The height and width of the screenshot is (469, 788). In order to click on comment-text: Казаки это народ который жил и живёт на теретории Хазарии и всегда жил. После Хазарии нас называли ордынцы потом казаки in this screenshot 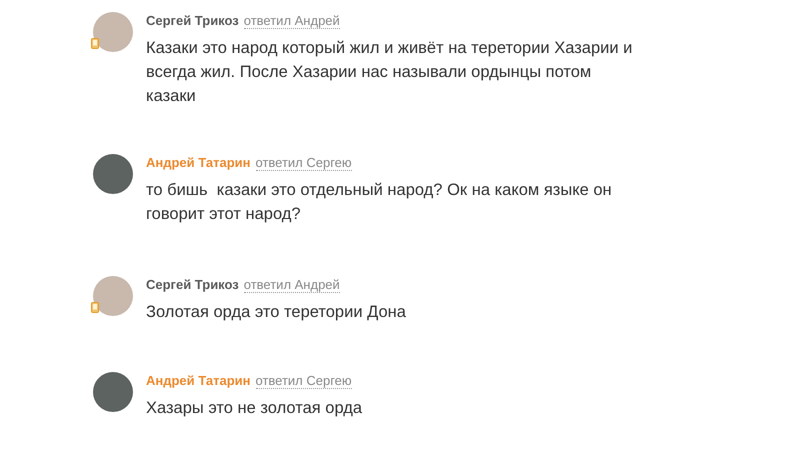, I will do `click(390, 72)`.